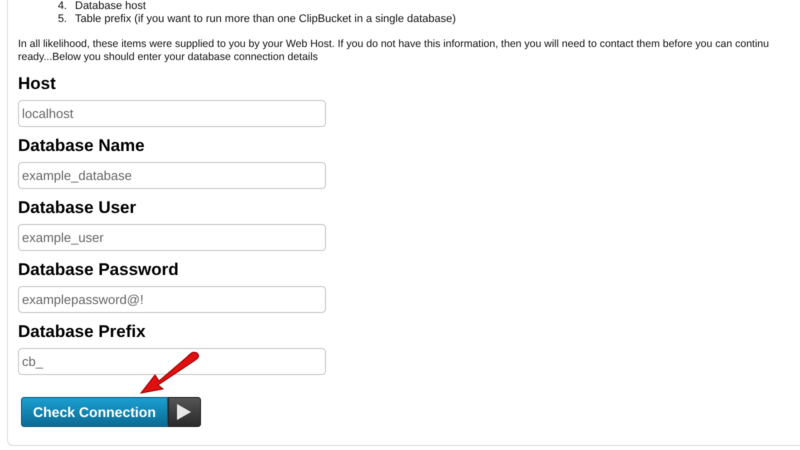 The height and width of the screenshot is (450, 800). Describe the element at coordinates (265, 19) in the screenshot. I see `list-item-text: Table prefix (if you want to run more than one ClipBucket in a single database)` at that location.